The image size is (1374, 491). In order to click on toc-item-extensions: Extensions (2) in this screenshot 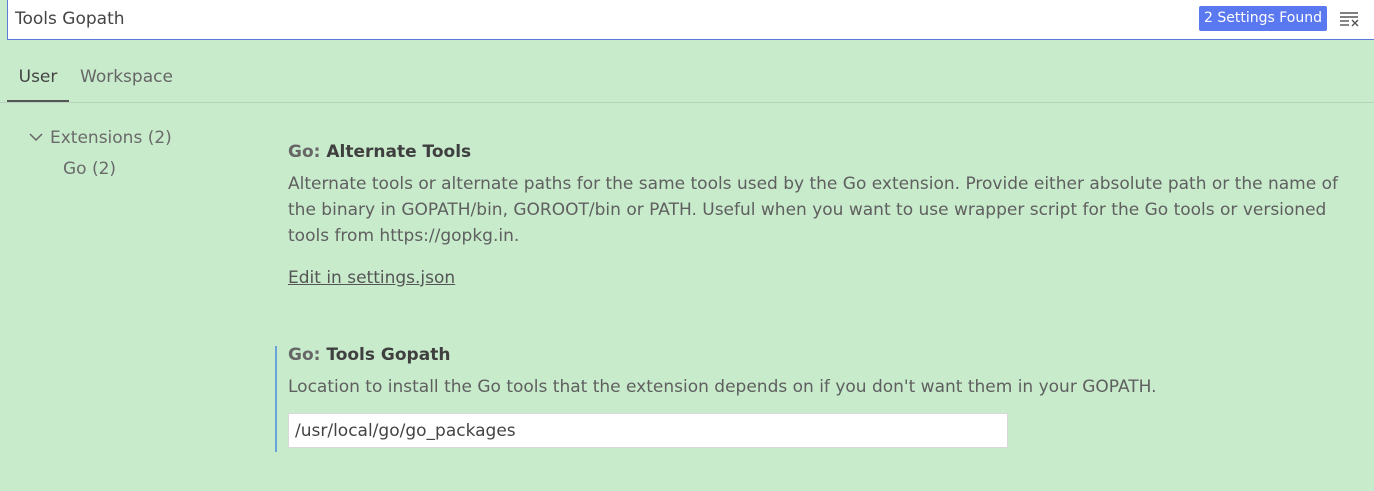, I will do `click(99, 138)`.